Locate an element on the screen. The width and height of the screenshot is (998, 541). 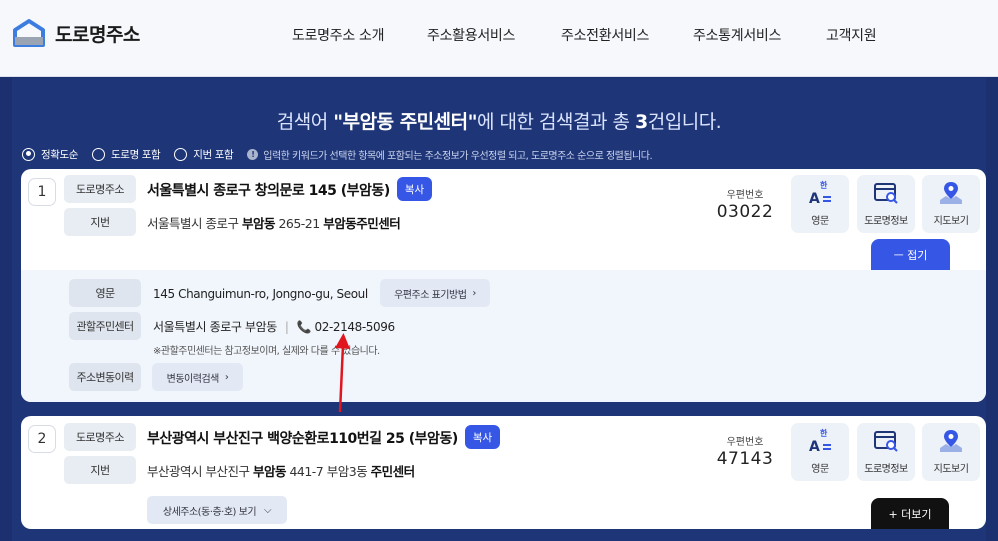
collapse-button: ㅡ 접기 is located at coordinates (910, 255).